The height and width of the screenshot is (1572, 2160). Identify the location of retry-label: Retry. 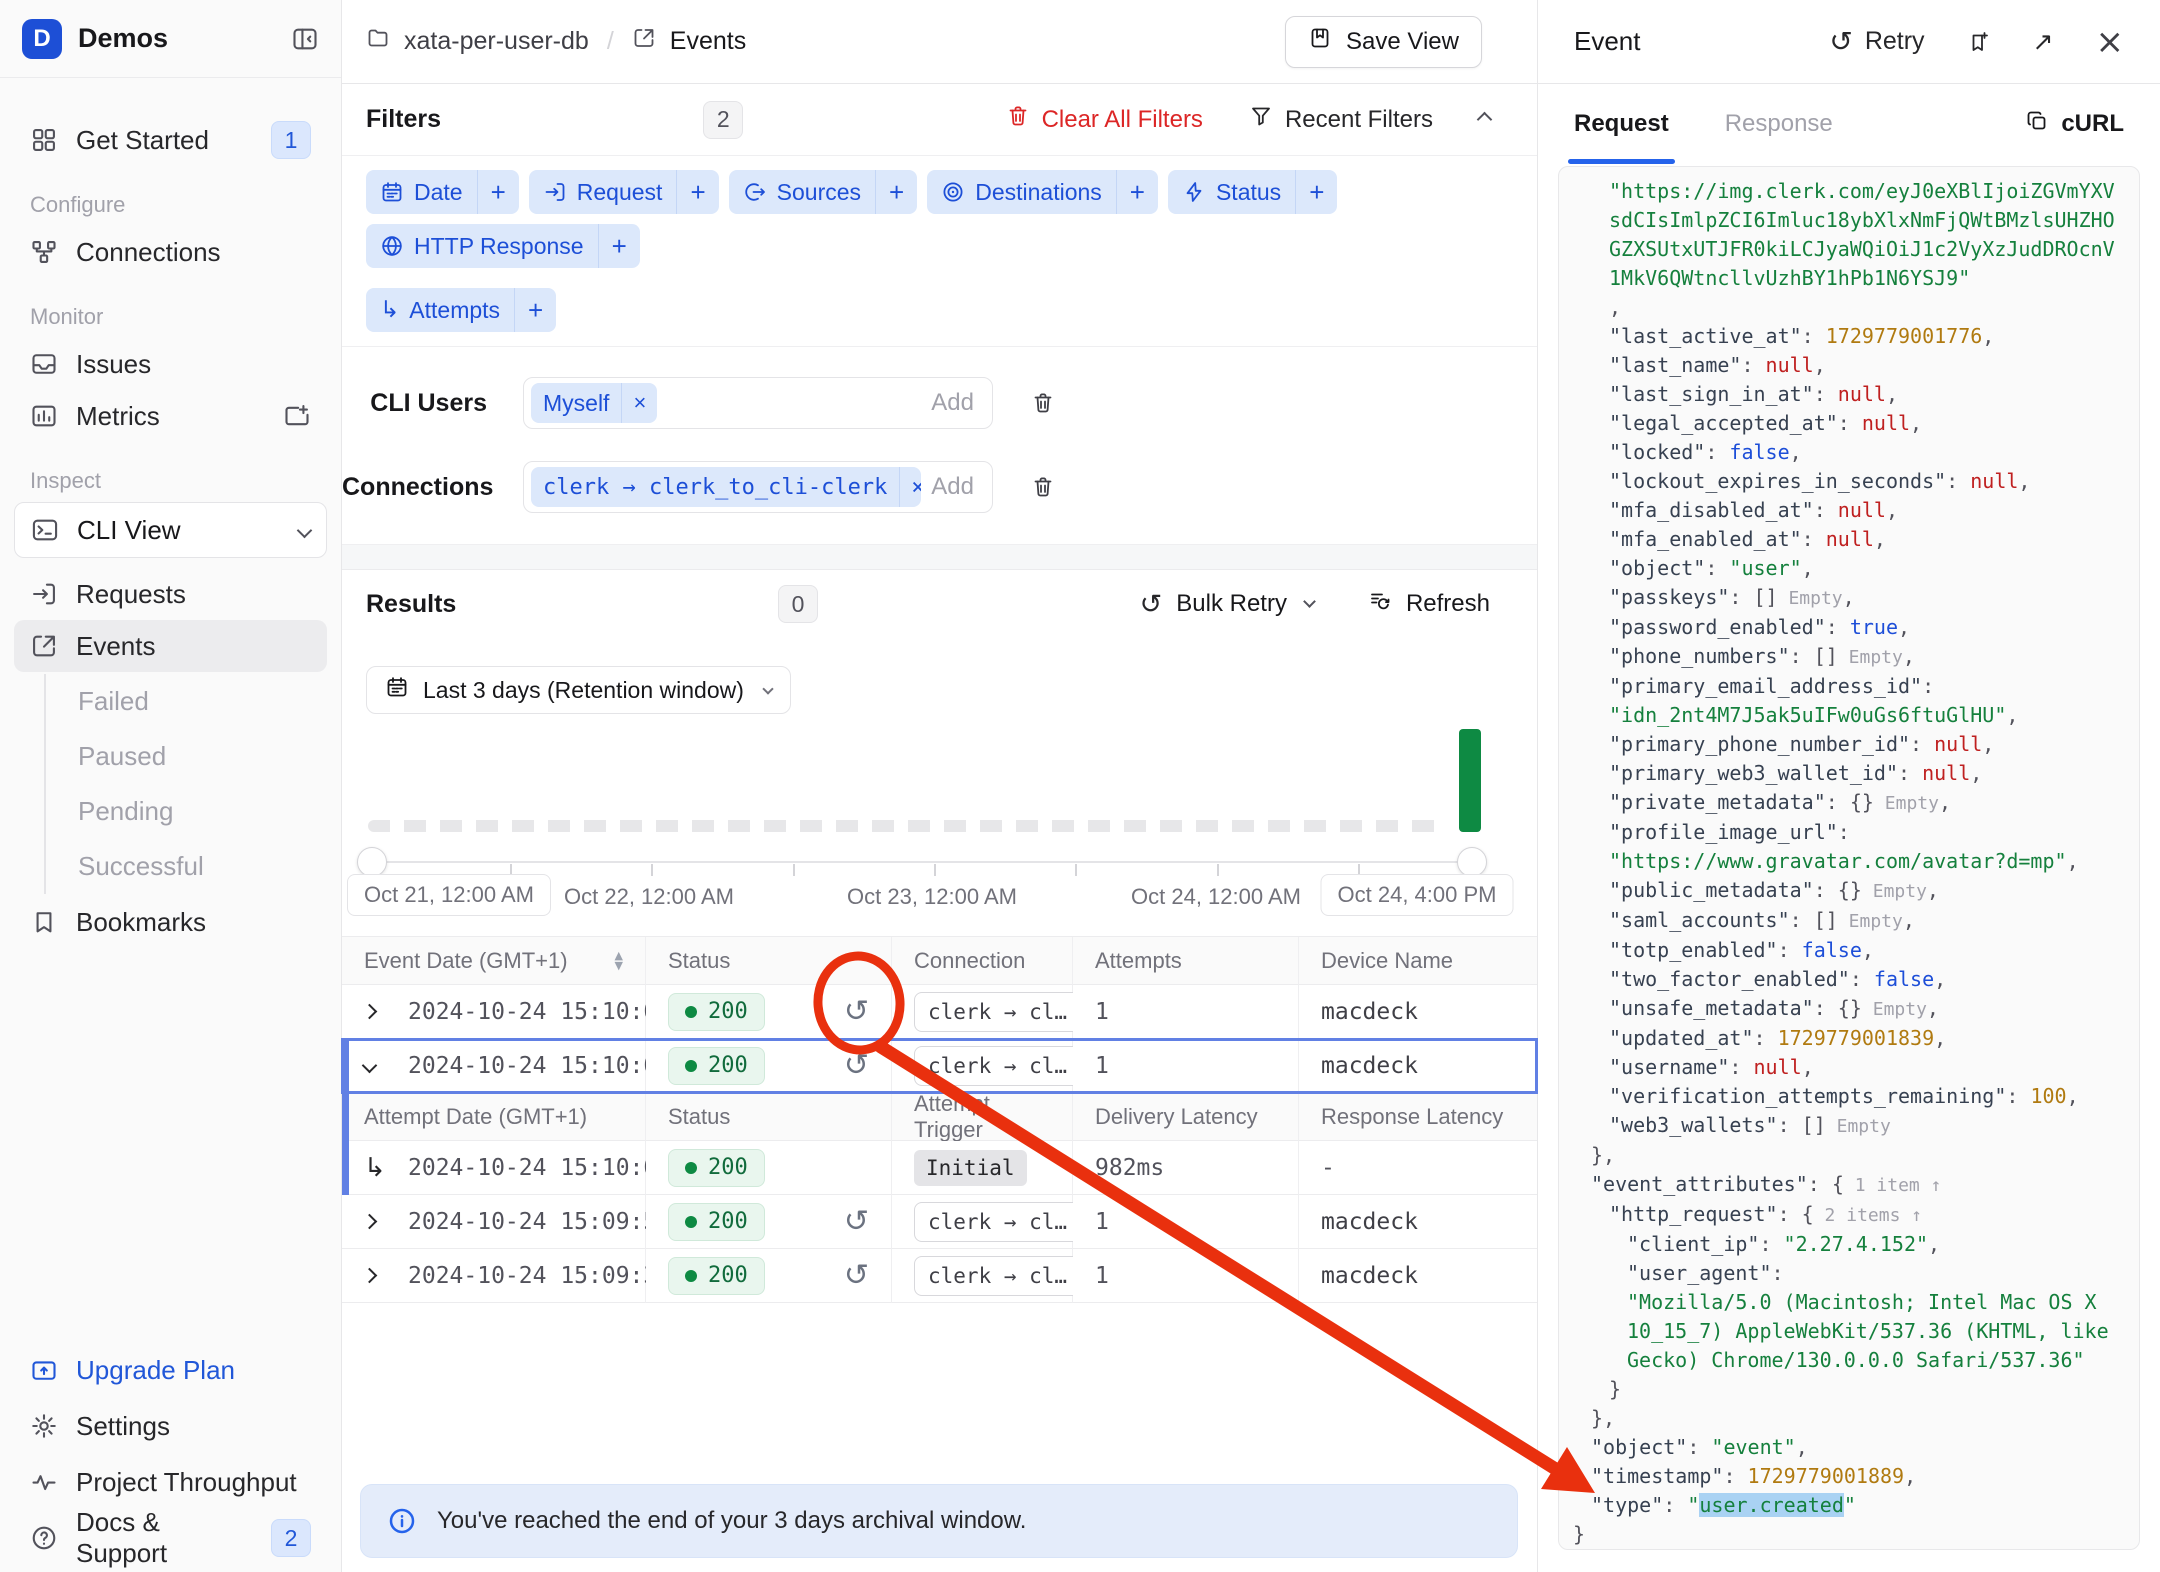
(1894, 41).